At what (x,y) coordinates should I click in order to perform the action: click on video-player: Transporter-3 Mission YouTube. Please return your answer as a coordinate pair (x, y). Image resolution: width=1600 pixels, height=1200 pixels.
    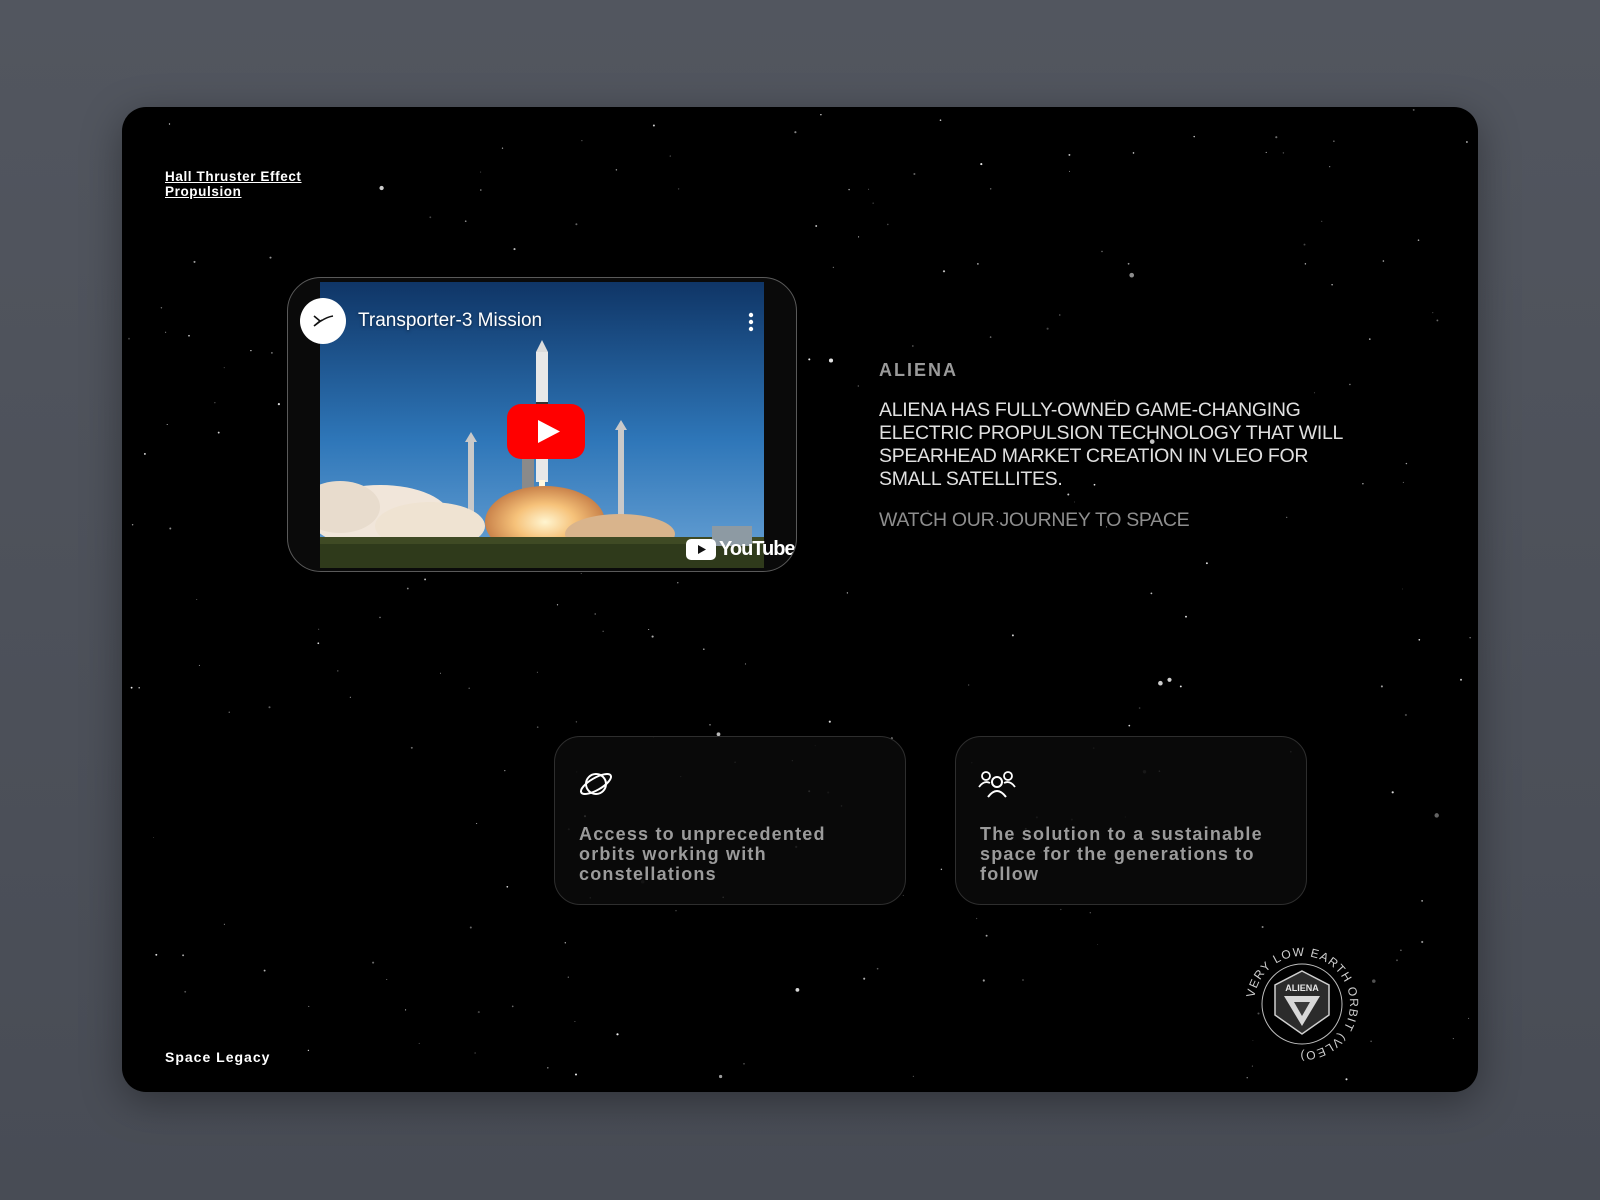
    Looking at the image, I should click on (542, 424).